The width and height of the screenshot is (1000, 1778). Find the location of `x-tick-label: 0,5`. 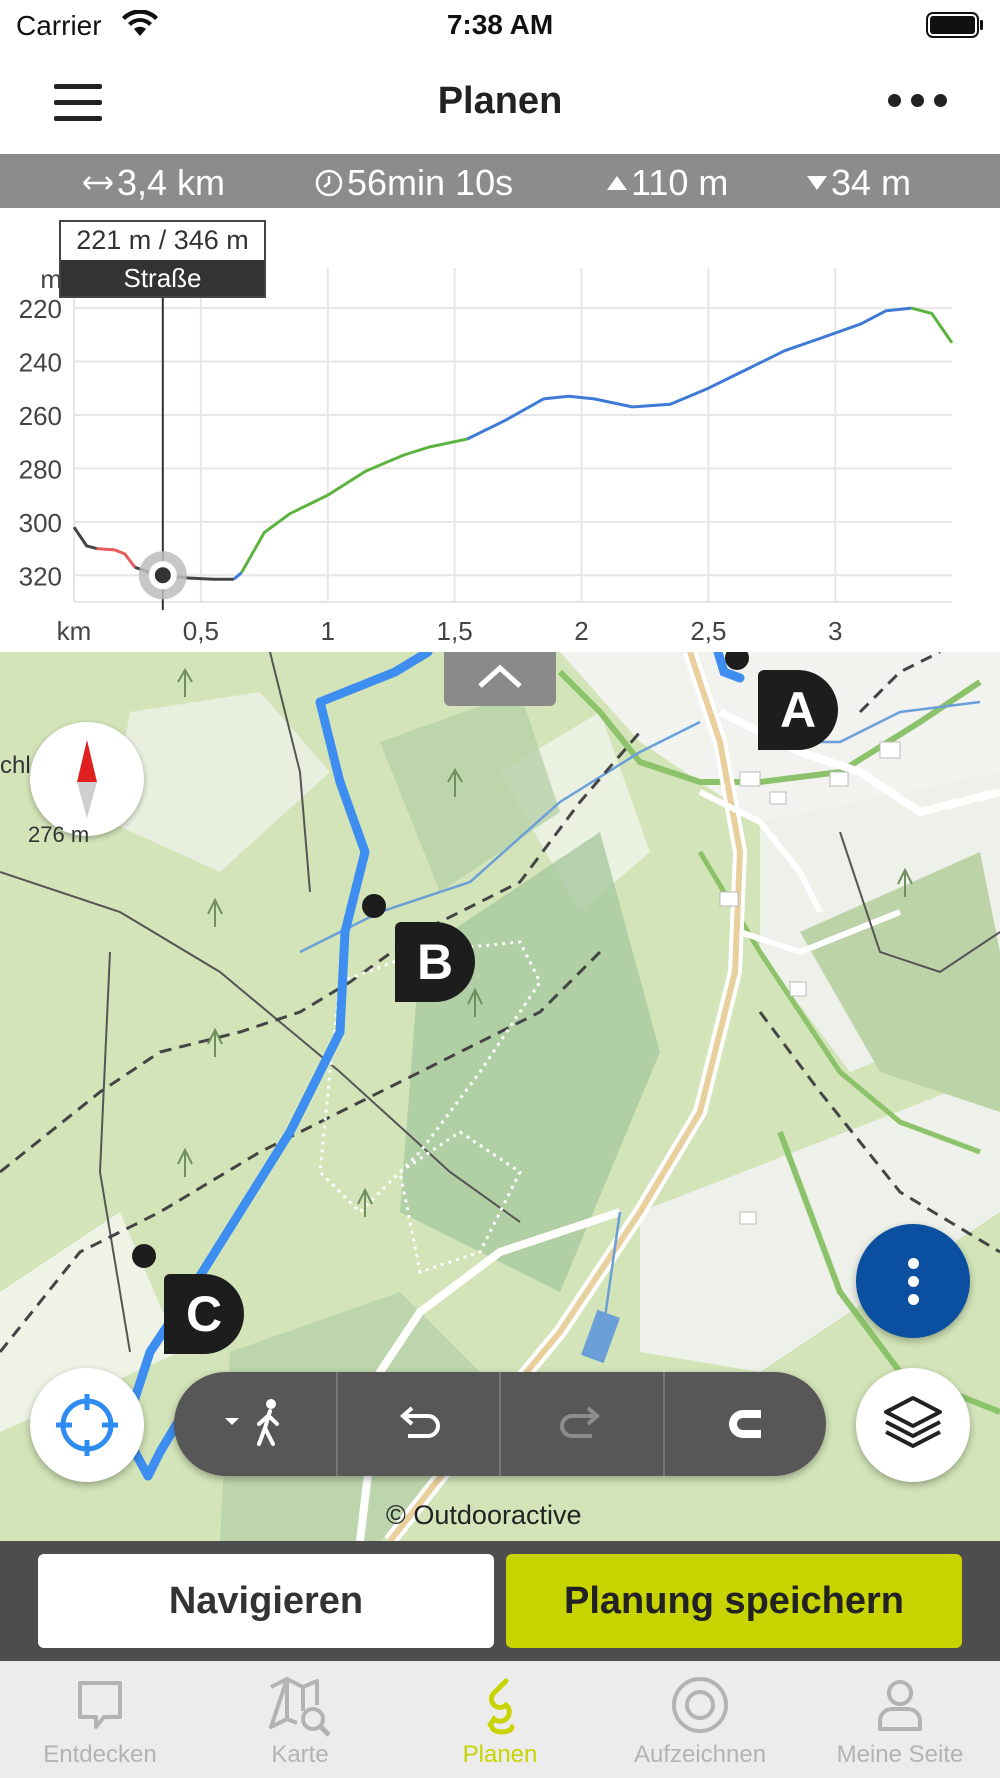

x-tick-label: 0,5 is located at coordinates (201, 631).